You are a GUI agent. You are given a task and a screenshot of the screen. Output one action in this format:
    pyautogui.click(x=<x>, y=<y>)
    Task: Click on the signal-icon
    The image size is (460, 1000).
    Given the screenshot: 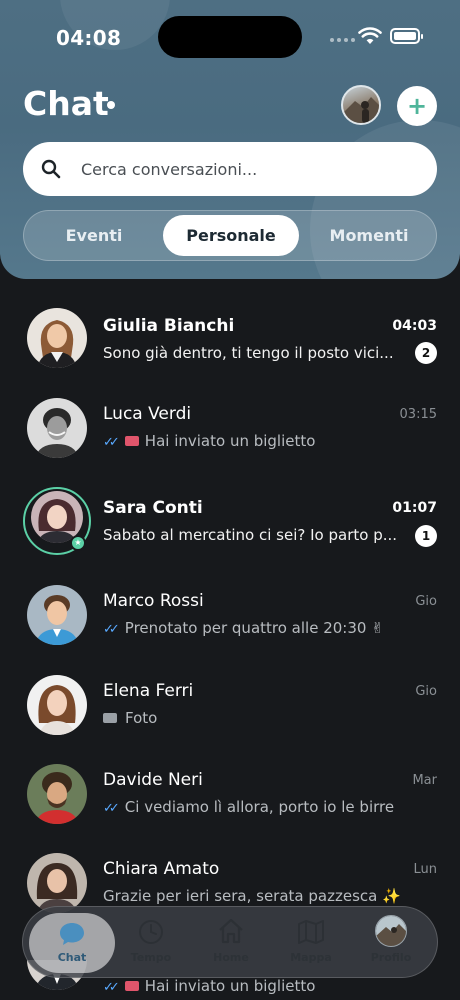 What is the action you would take?
    pyautogui.click(x=342, y=40)
    